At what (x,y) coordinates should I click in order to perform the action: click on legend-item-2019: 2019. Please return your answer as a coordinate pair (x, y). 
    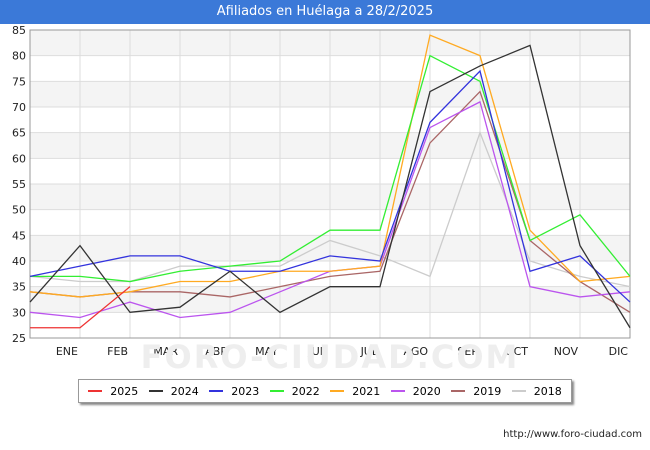
    Looking at the image, I should click on (476, 391).